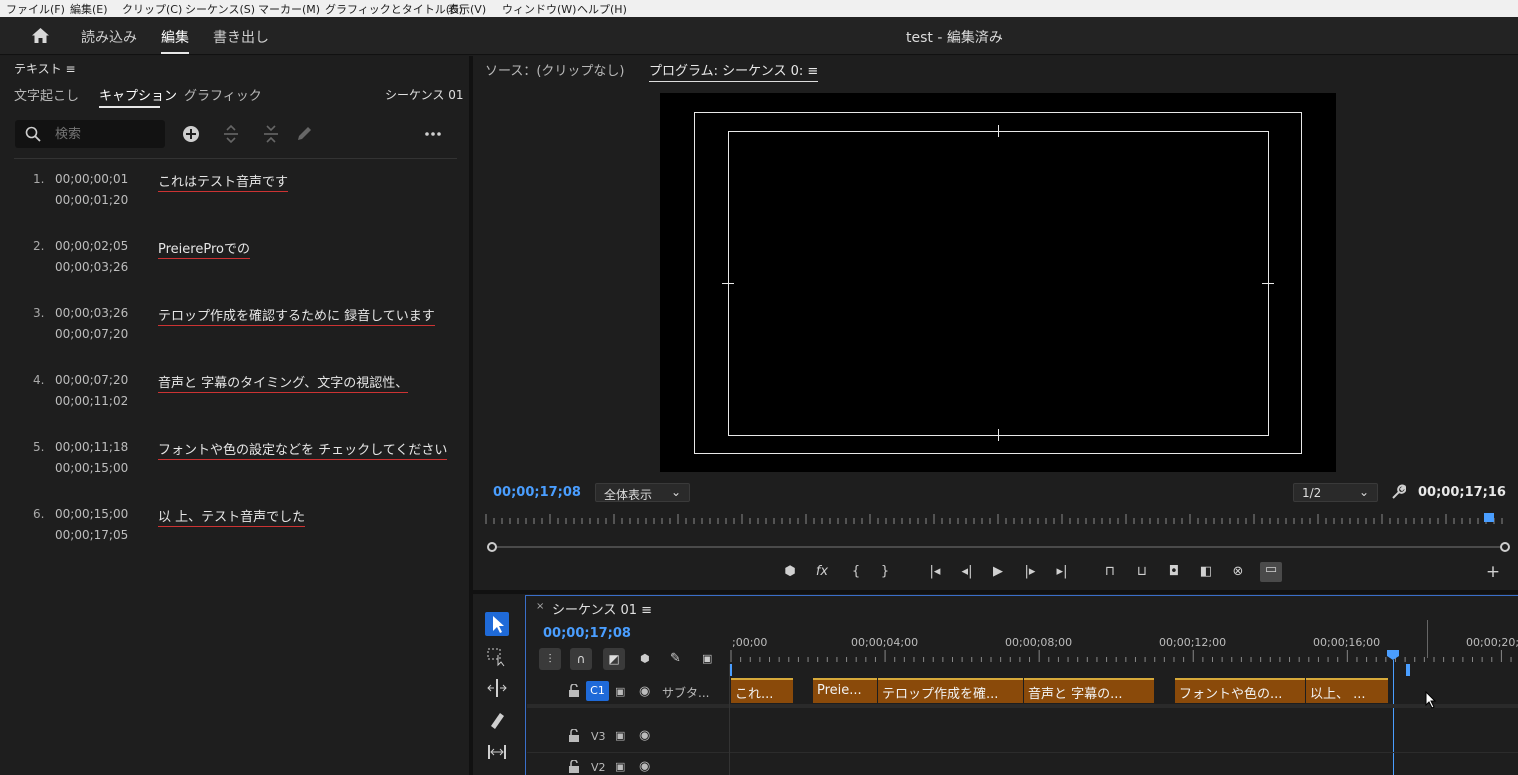 This screenshot has height=775, width=1518. What do you see at coordinates (91, 447) in the screenshot?
I see `caption-in-time: 00;00;11;18` at bounding box center [91, 447].